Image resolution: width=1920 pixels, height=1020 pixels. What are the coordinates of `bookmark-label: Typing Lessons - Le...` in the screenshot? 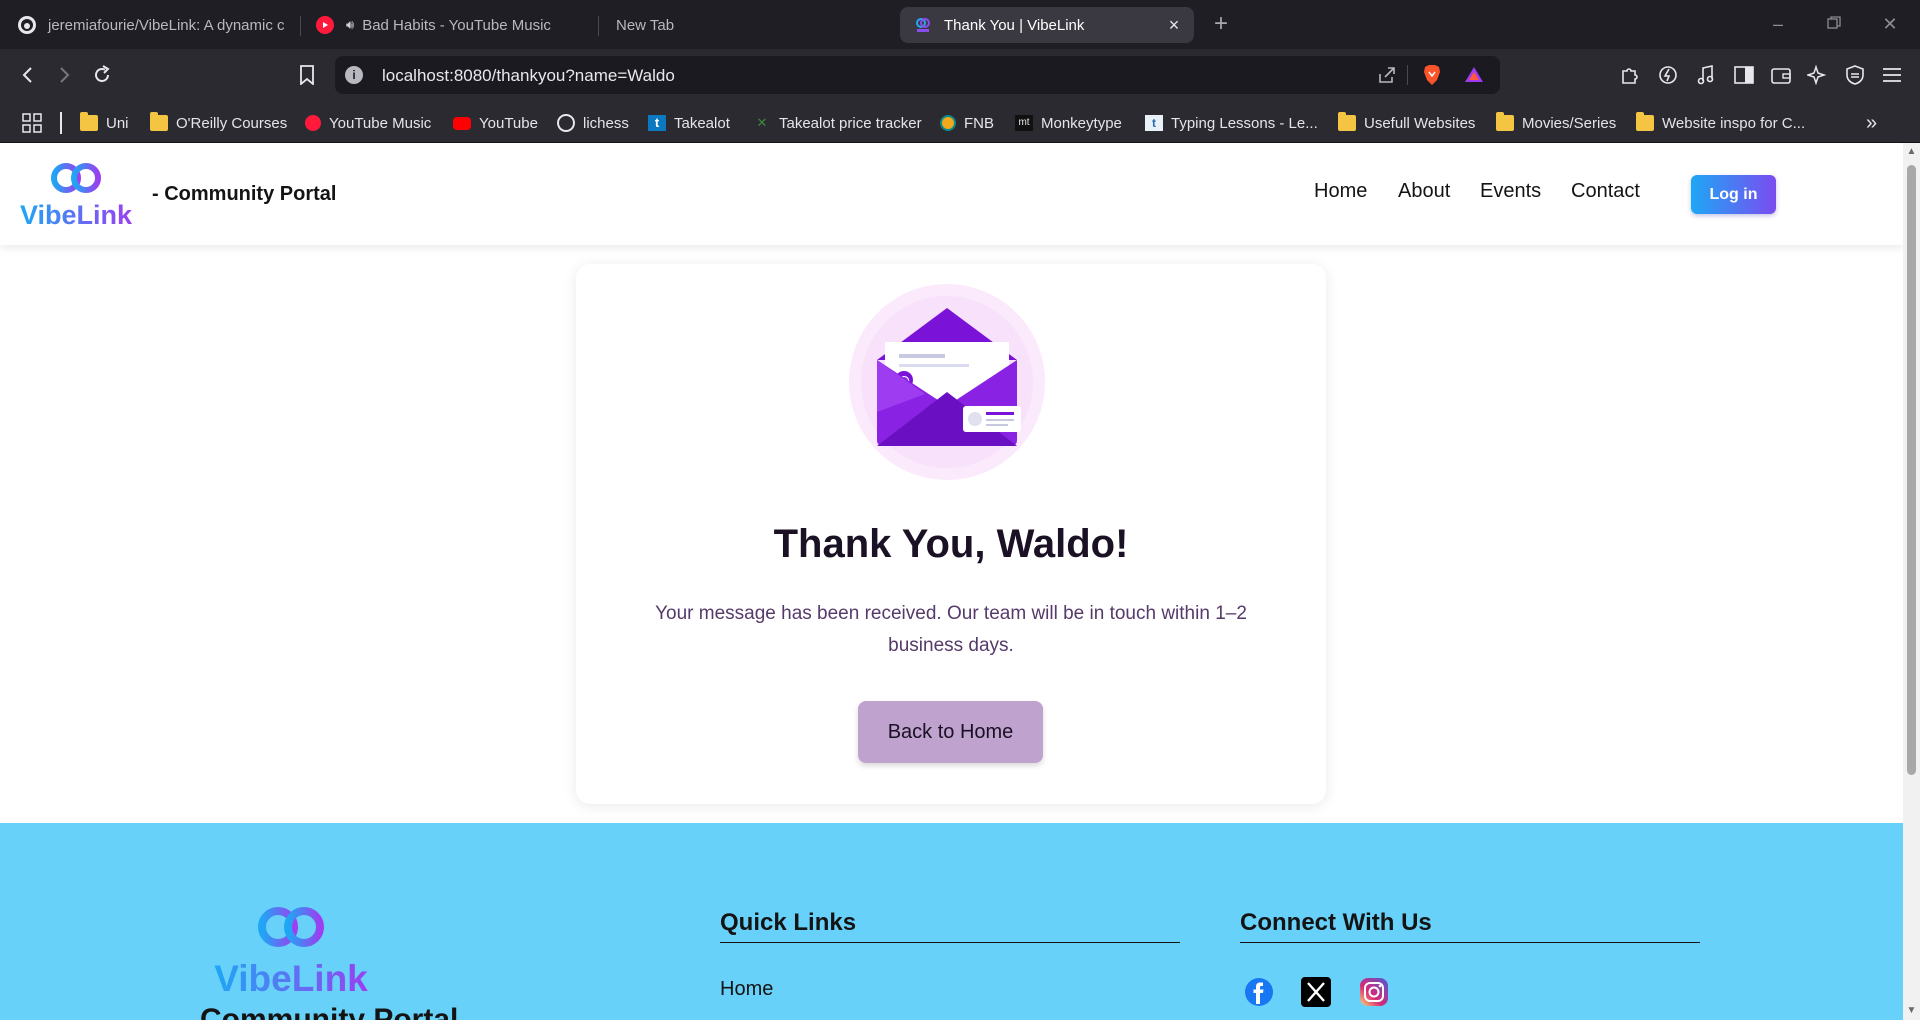 It's located at (1244, 123).